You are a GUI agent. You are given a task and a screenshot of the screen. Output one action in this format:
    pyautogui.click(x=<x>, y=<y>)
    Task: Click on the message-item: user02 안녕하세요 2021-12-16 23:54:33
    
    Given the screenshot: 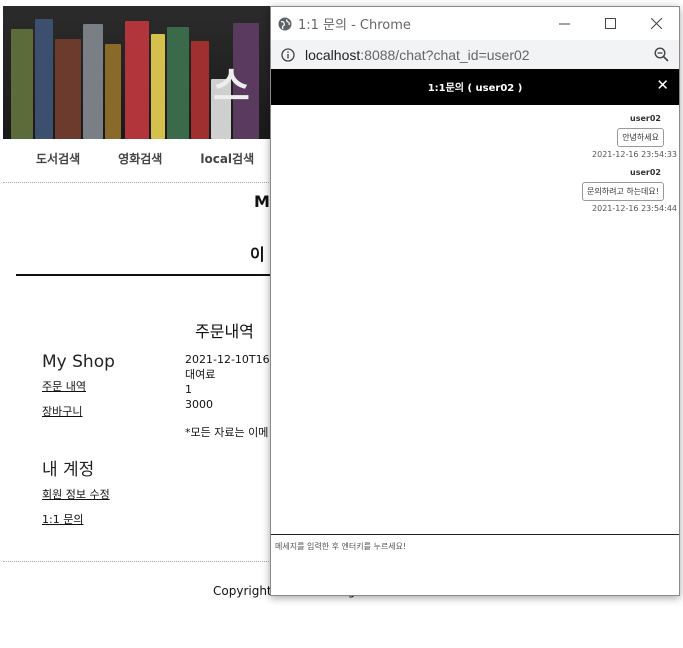 What is the action you would take?
    pyautogui.click(x=634, y=136)
    